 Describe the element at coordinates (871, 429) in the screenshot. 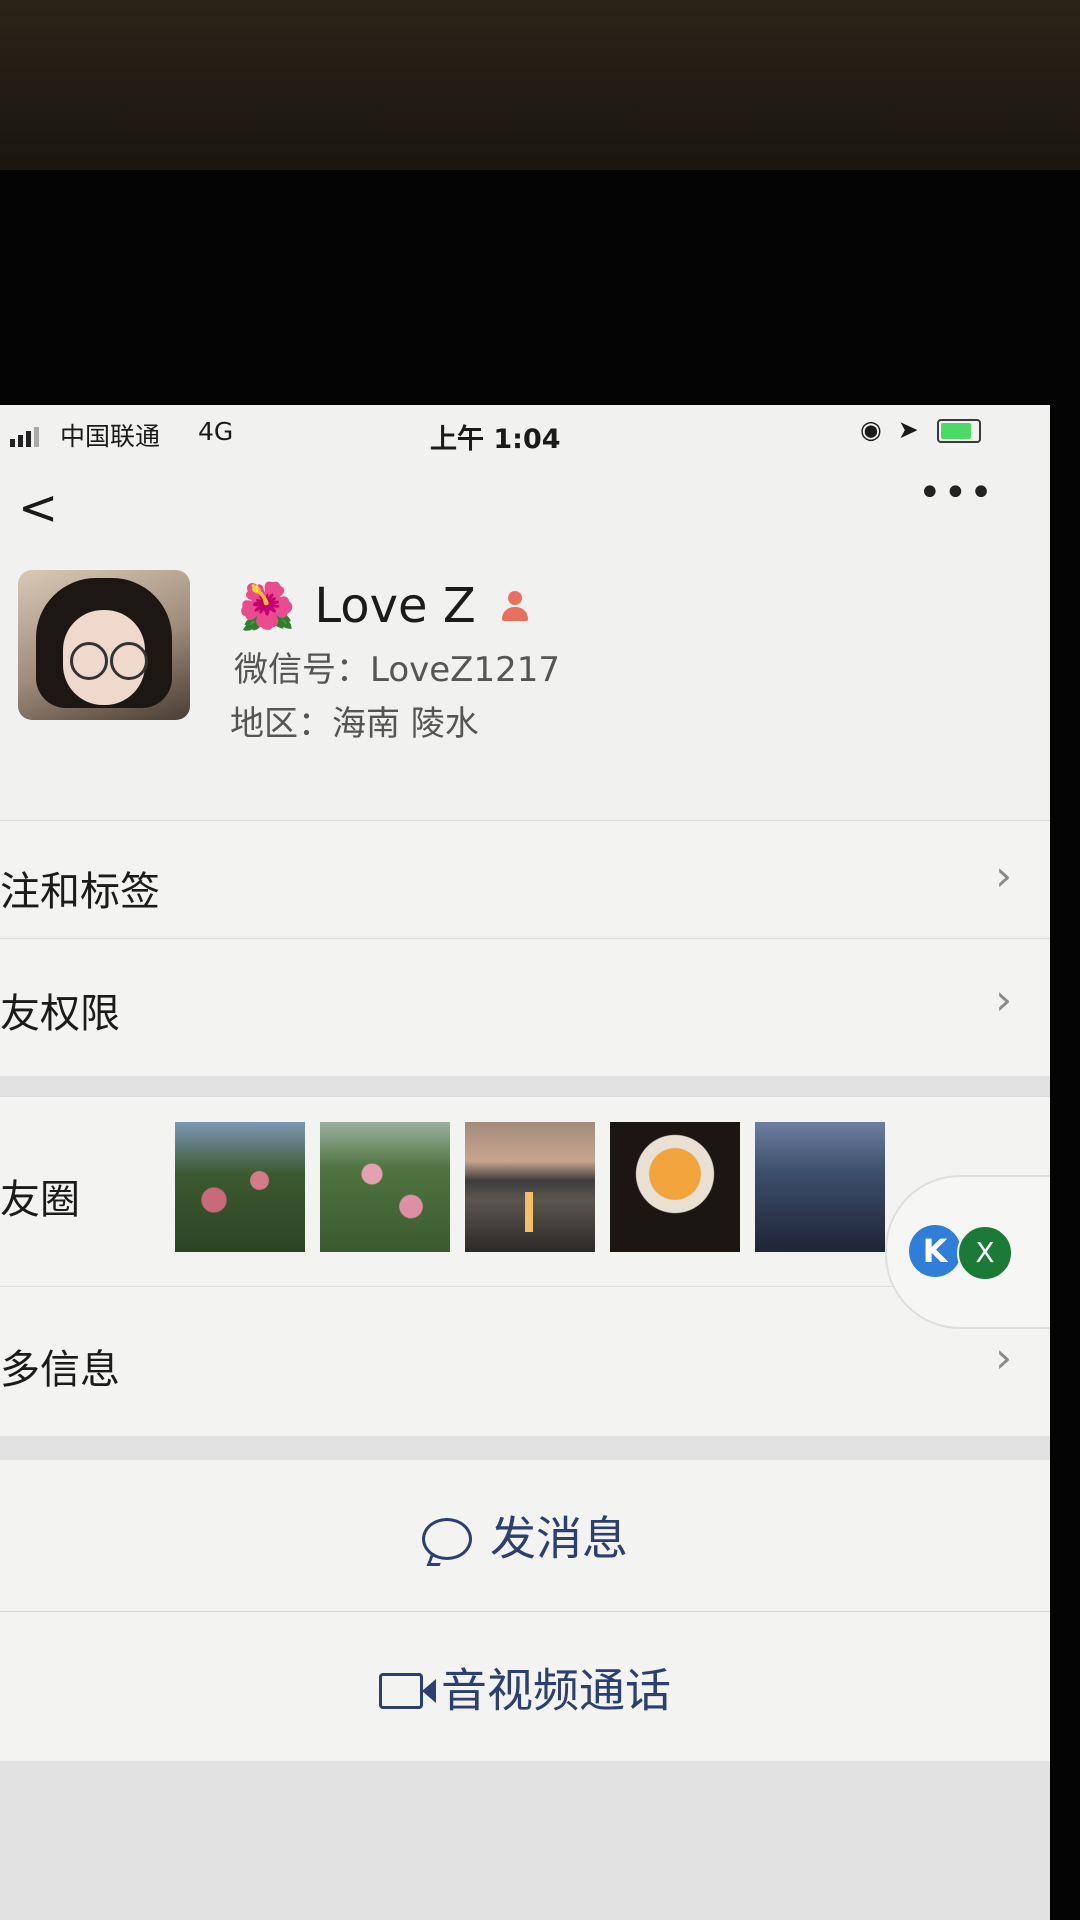

I see `rotation-lock-icon: ◉` at that location.